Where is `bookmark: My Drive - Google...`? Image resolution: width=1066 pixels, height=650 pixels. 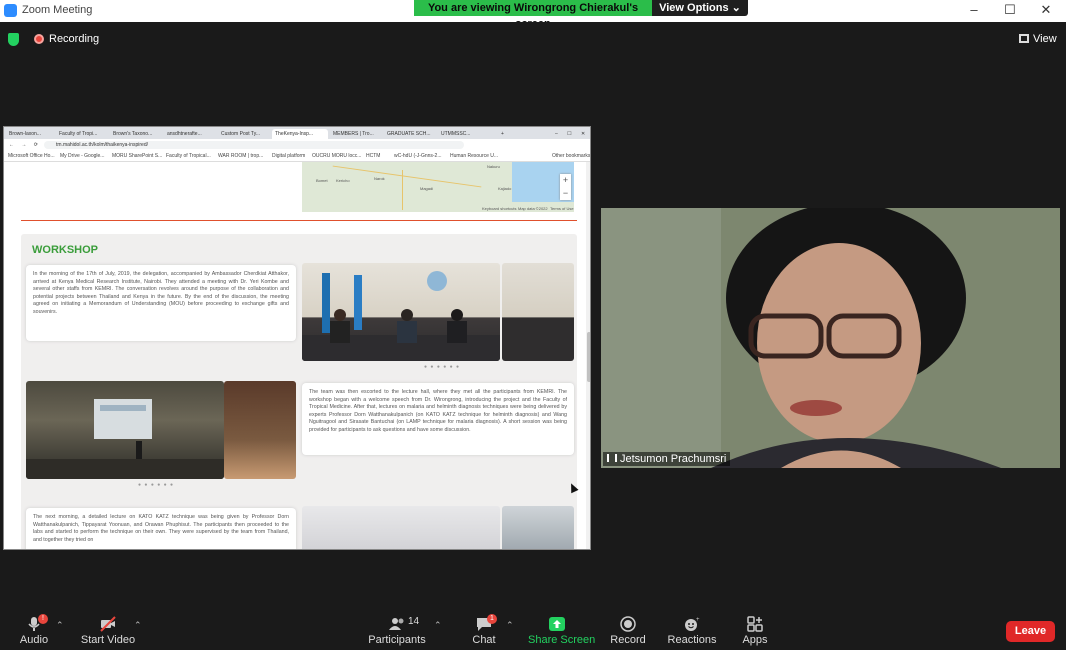 bookmark: My Drive - Google... is located at coordinates (82, 156).